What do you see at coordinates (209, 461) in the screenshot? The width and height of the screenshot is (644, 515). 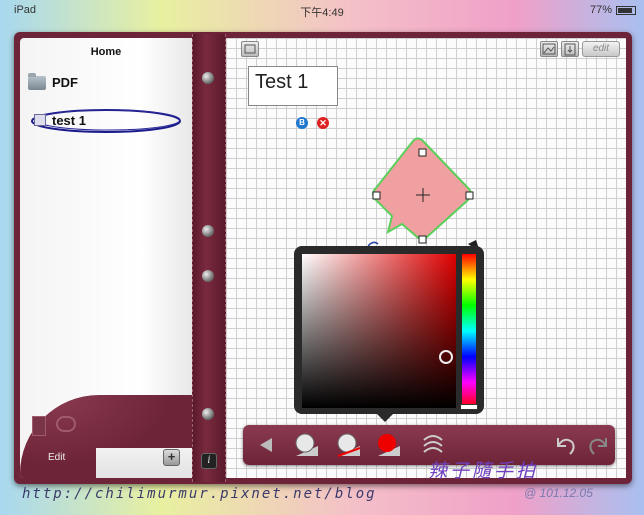 I see `info-button: i` at bounding box center [209, 461].